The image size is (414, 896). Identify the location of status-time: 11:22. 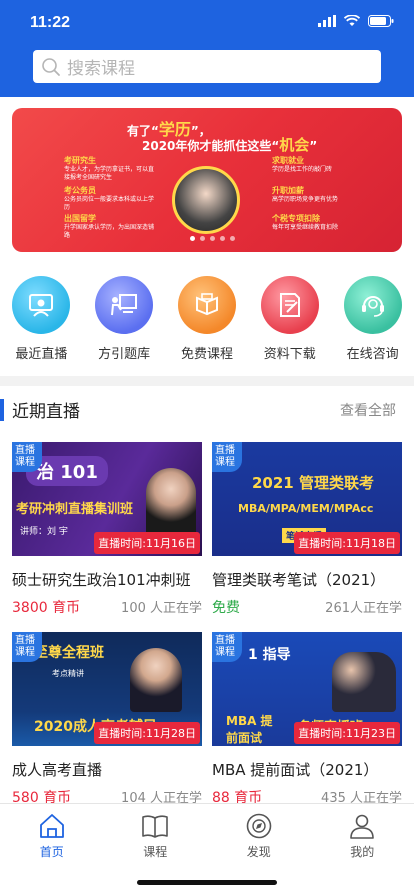
(50, 22).